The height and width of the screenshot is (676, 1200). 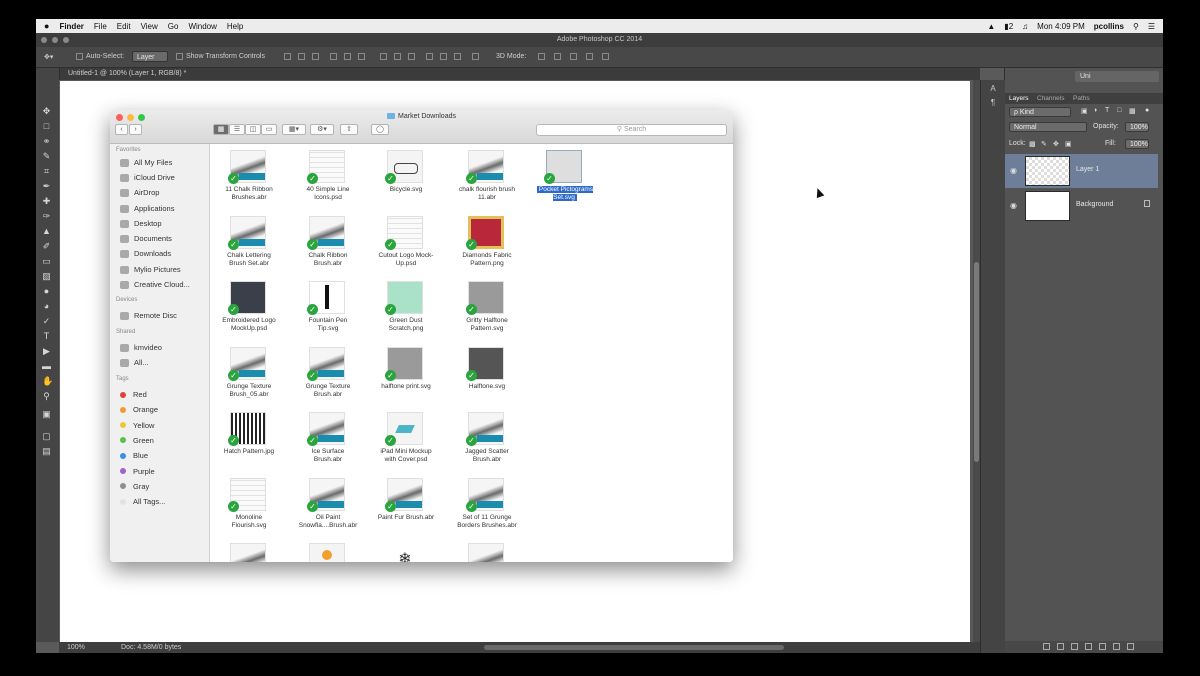 I want to click on file-item: ✓ Monoline Flourish.svg, so click(x=249, y=507).